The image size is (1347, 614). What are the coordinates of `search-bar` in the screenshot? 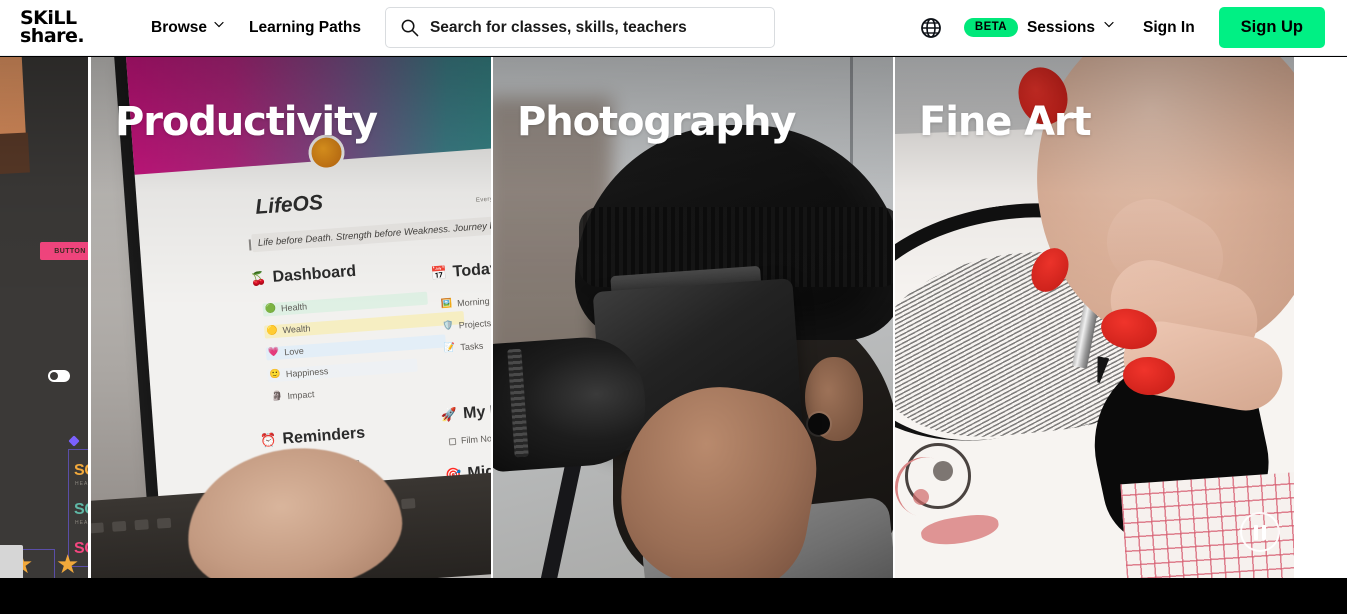 It's located at (579, 27).